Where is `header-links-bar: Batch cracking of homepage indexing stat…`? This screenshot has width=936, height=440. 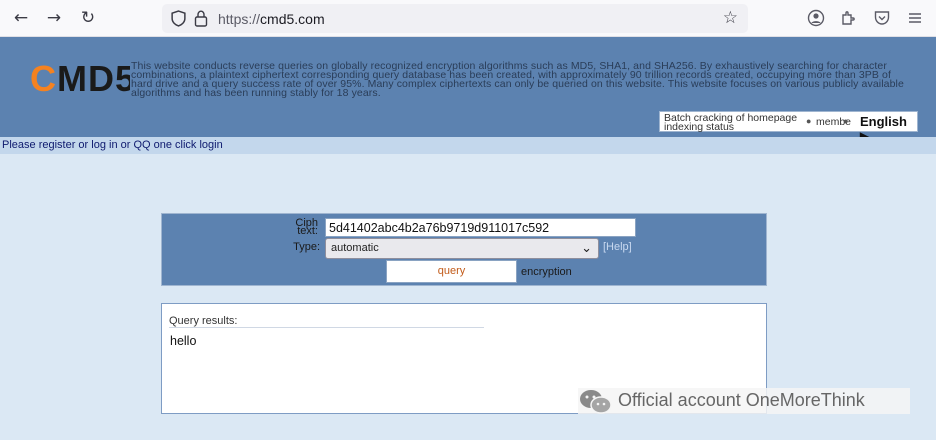 header-links-bar: Batch cracking of homepage indexing stat… is located at coordinates (788, 127).